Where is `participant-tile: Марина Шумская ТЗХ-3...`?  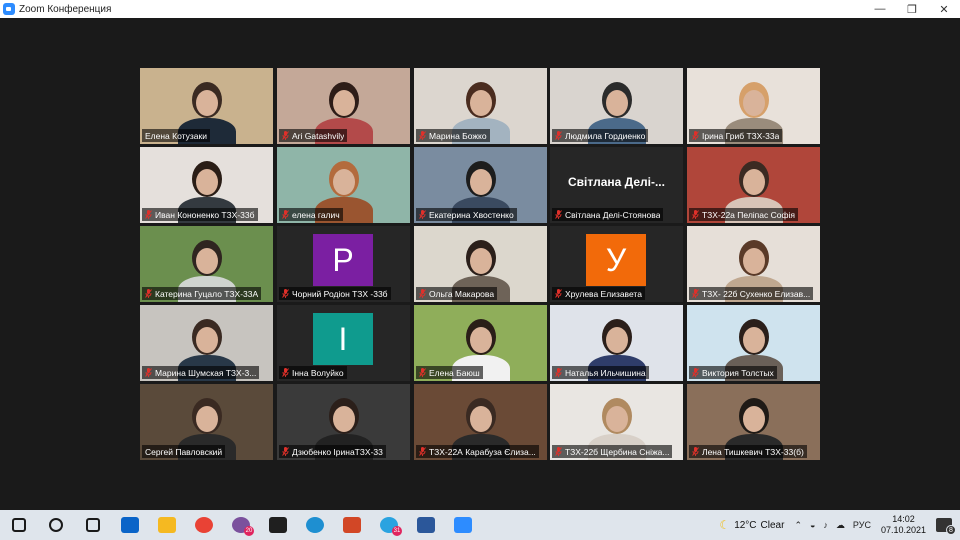 participant-tile: Марина Шумская ТЗХ-3... is located at coordinates (206, 343).